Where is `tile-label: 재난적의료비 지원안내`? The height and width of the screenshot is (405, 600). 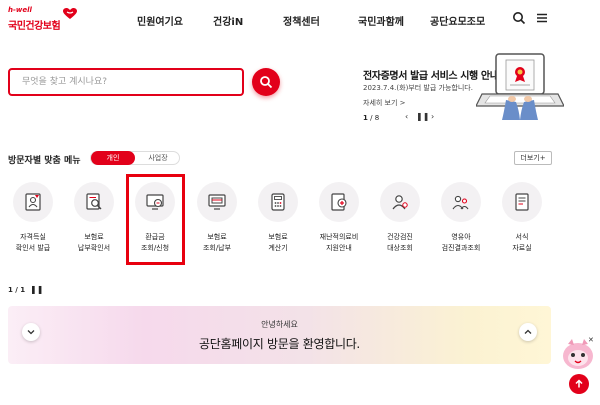
tile-label: 재난적의료비 지원안내 is located at coordinates (339, 243).